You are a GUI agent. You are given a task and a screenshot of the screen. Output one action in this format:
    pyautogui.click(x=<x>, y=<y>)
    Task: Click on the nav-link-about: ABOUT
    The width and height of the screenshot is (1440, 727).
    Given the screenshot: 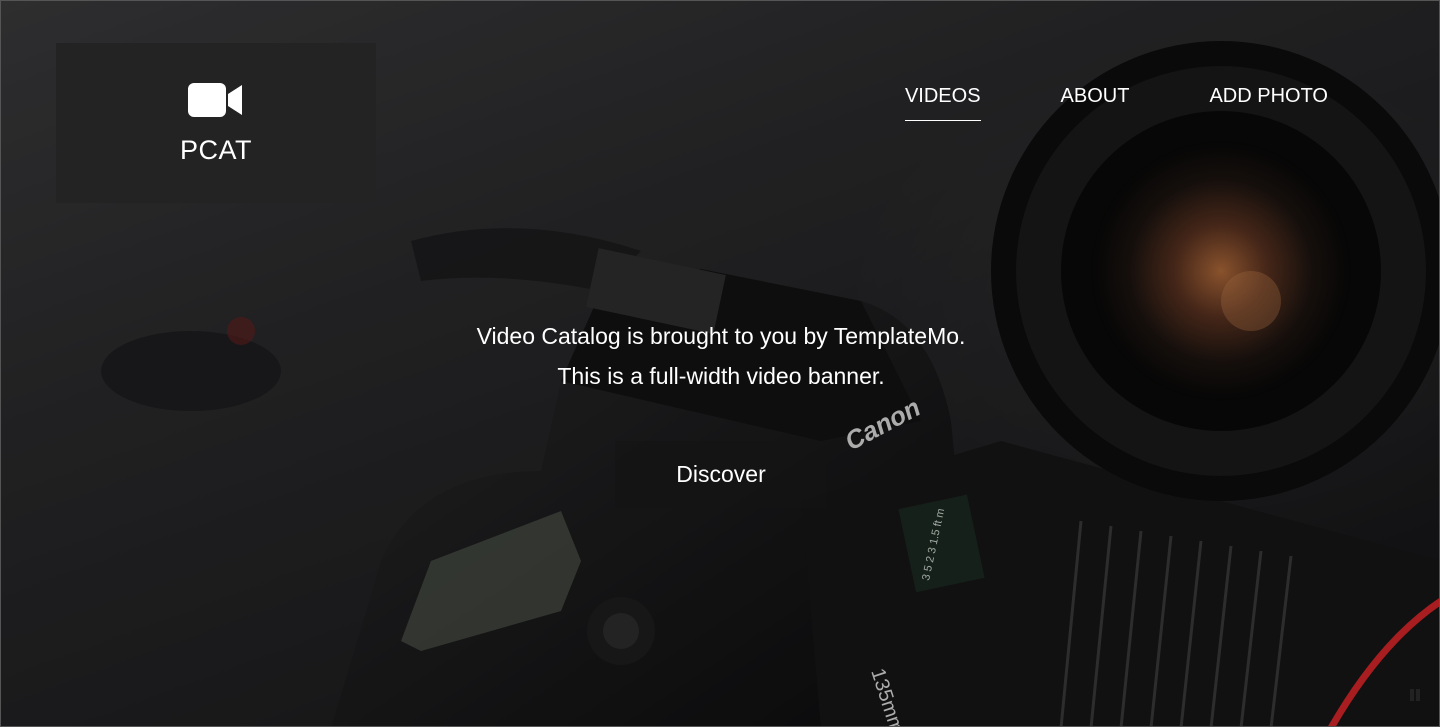 What is the action you would take?
    pyautogui.click(x=1095, y=103)
    